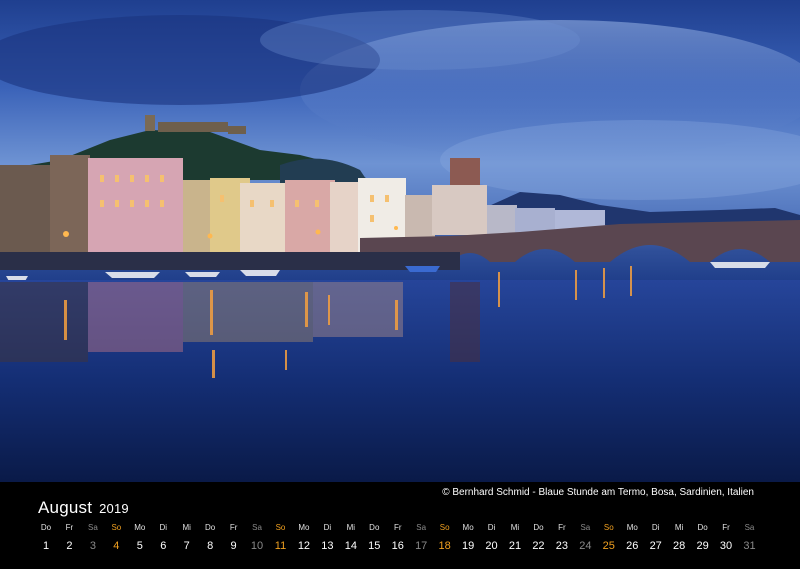  What do you see at coordinates (445, 538) in the screenshot?
I see `day-cell: So 18` at bounding box center [445, 538].